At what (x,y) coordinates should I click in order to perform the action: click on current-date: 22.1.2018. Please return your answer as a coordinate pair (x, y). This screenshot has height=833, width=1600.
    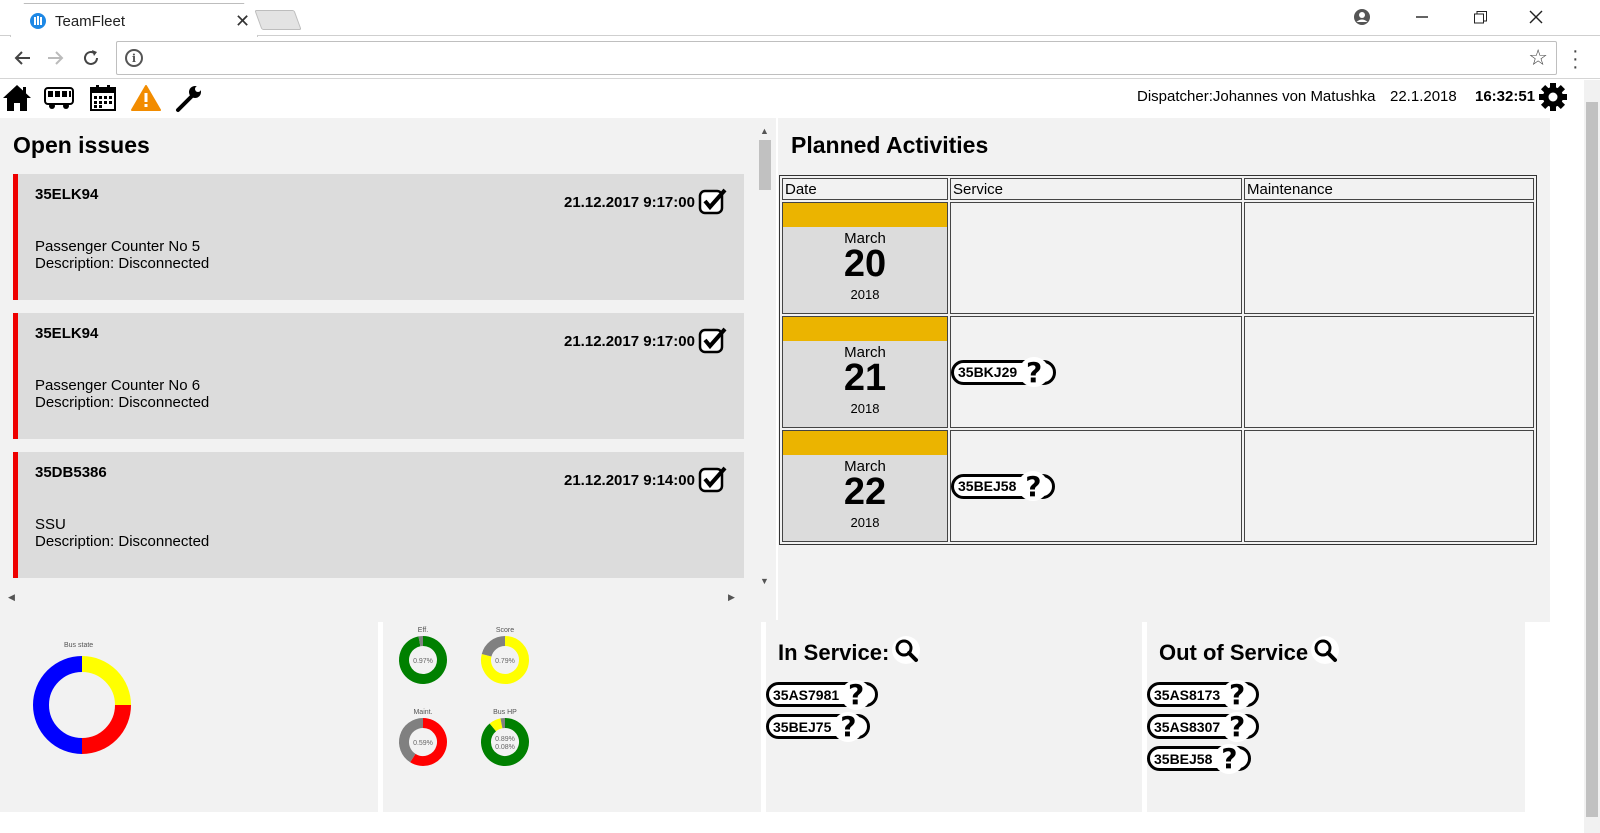
    Looking at the image, I should click on (1423, 96).